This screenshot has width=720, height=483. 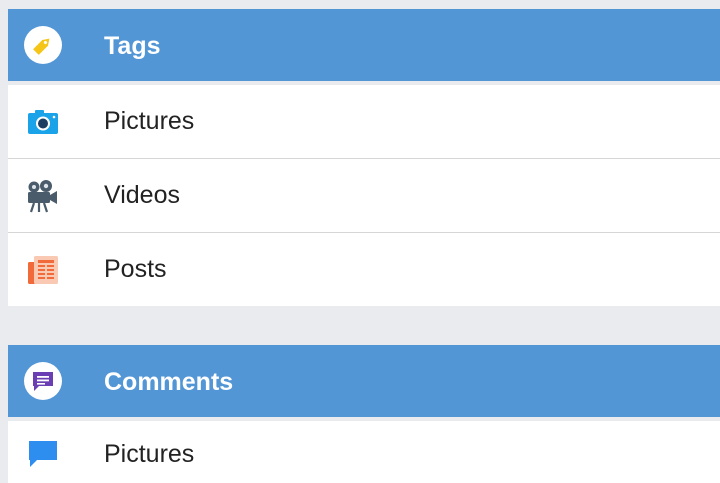 What do you see at coordinates (135, 269) in the screenshot?
I see `list-item-label: Posts` at bounding box center [135, 269].